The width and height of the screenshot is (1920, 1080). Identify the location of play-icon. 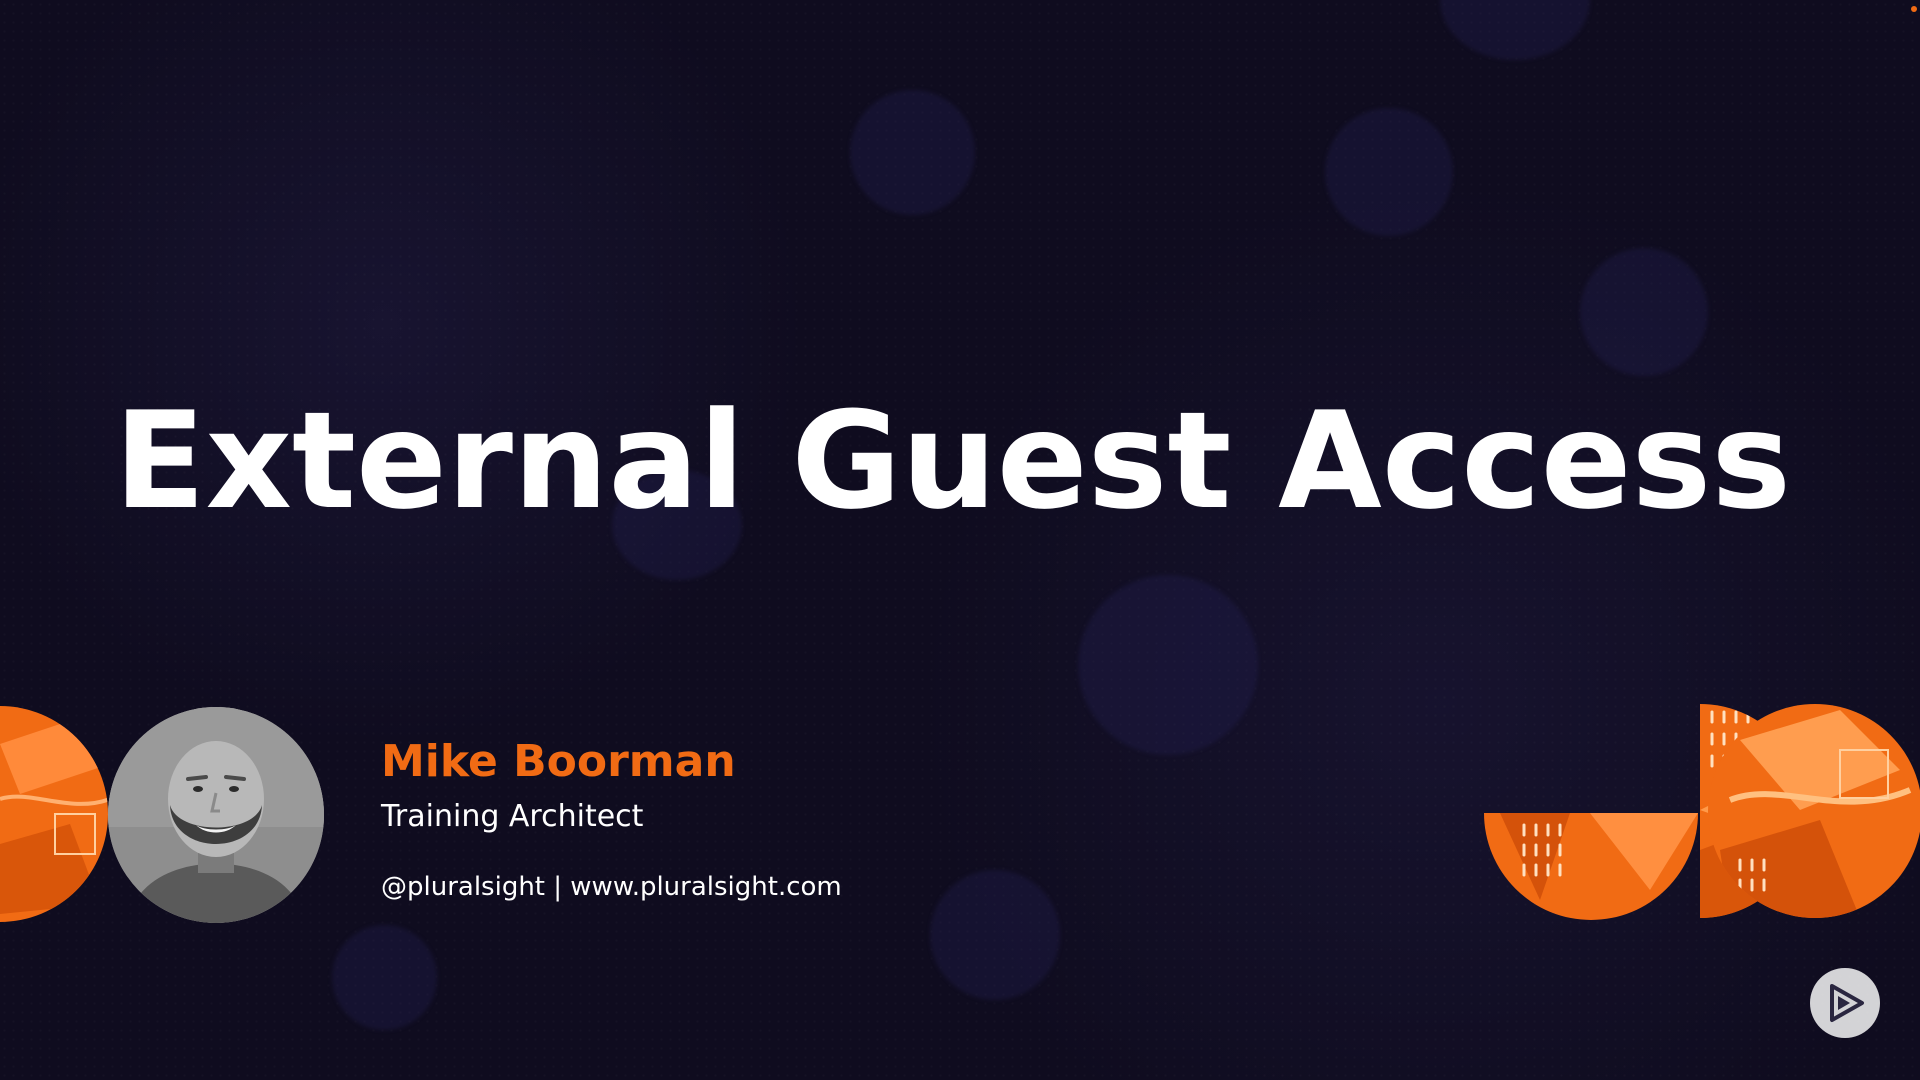
(1847, 1003).